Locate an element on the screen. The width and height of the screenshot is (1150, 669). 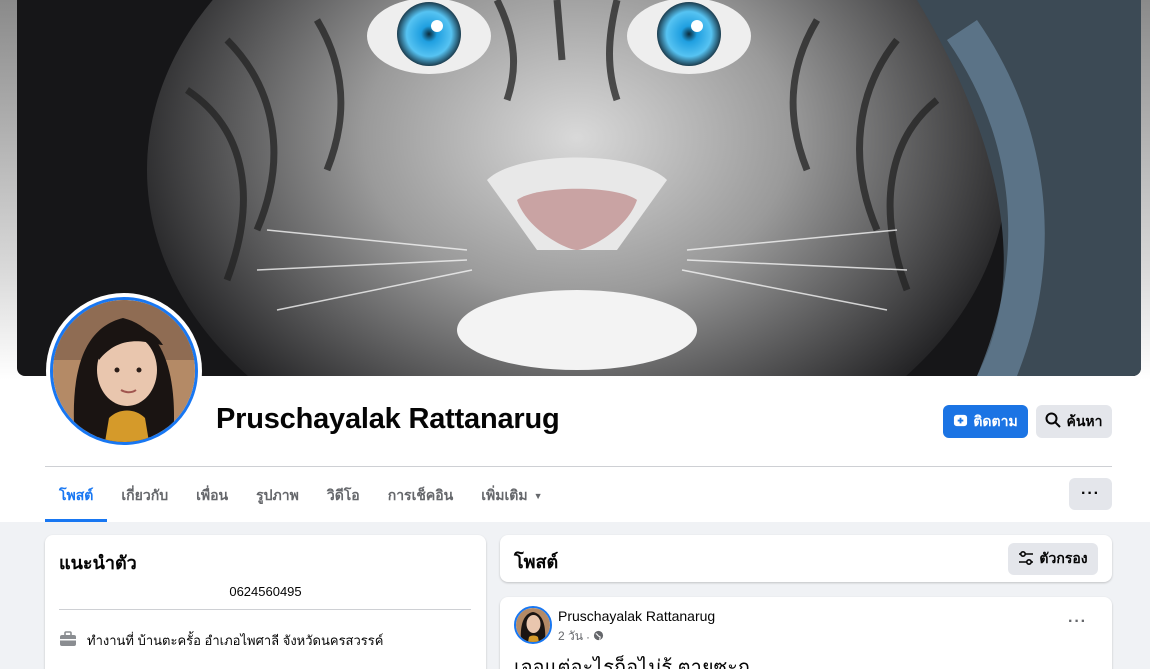
profile-search-button: ค้นหา is located at coordinates (1074, 421).